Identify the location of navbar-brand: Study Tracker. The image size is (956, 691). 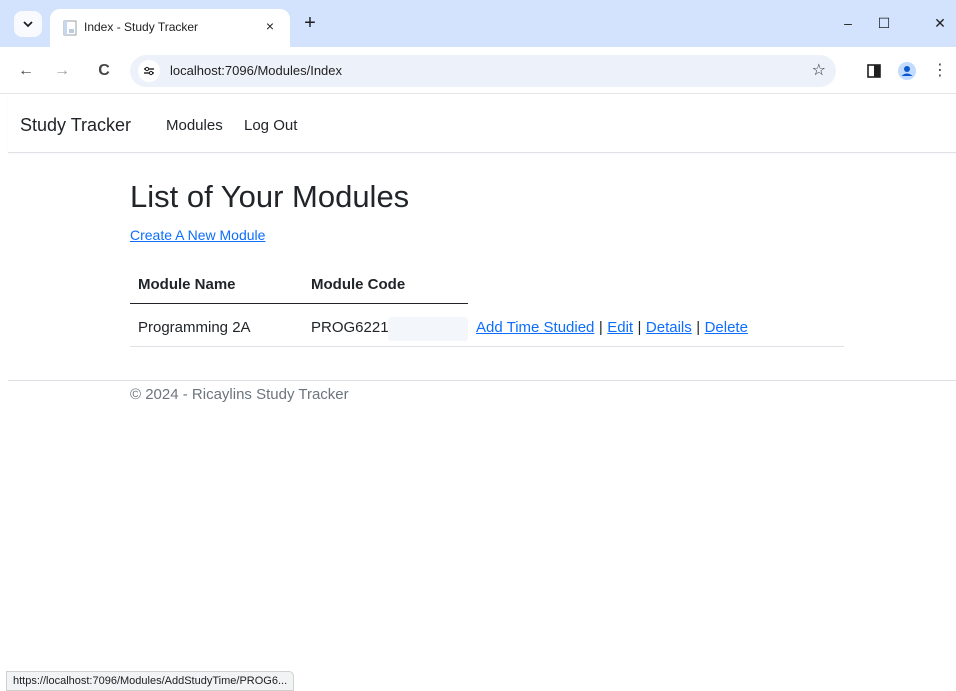
(75, 125).